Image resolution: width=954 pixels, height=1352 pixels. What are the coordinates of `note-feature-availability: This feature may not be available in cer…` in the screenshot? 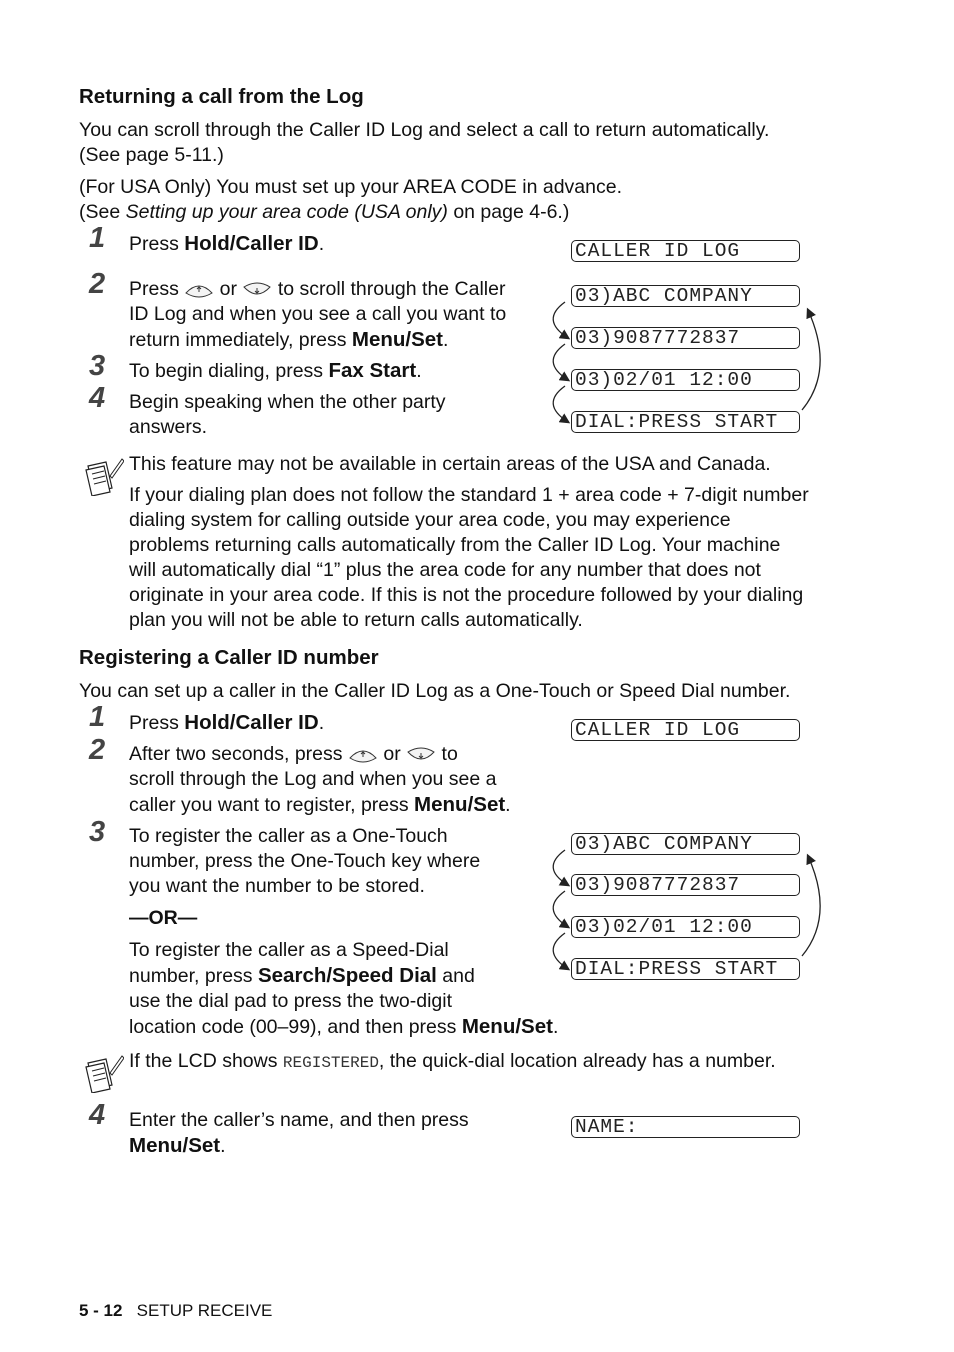 It's located at (469, 542).